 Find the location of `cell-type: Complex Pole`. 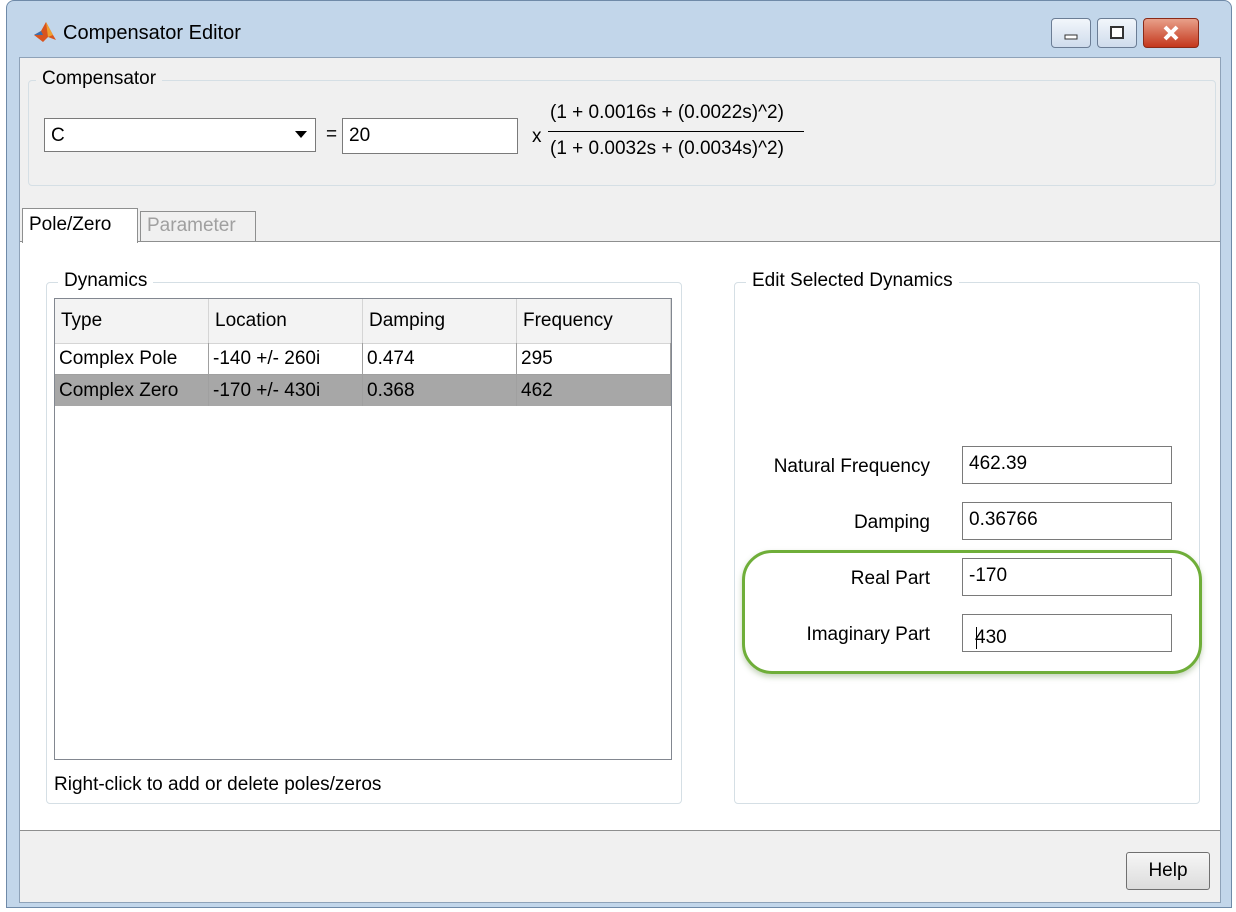

cell-type: Complex Pole is located at coordinates (132, 358).